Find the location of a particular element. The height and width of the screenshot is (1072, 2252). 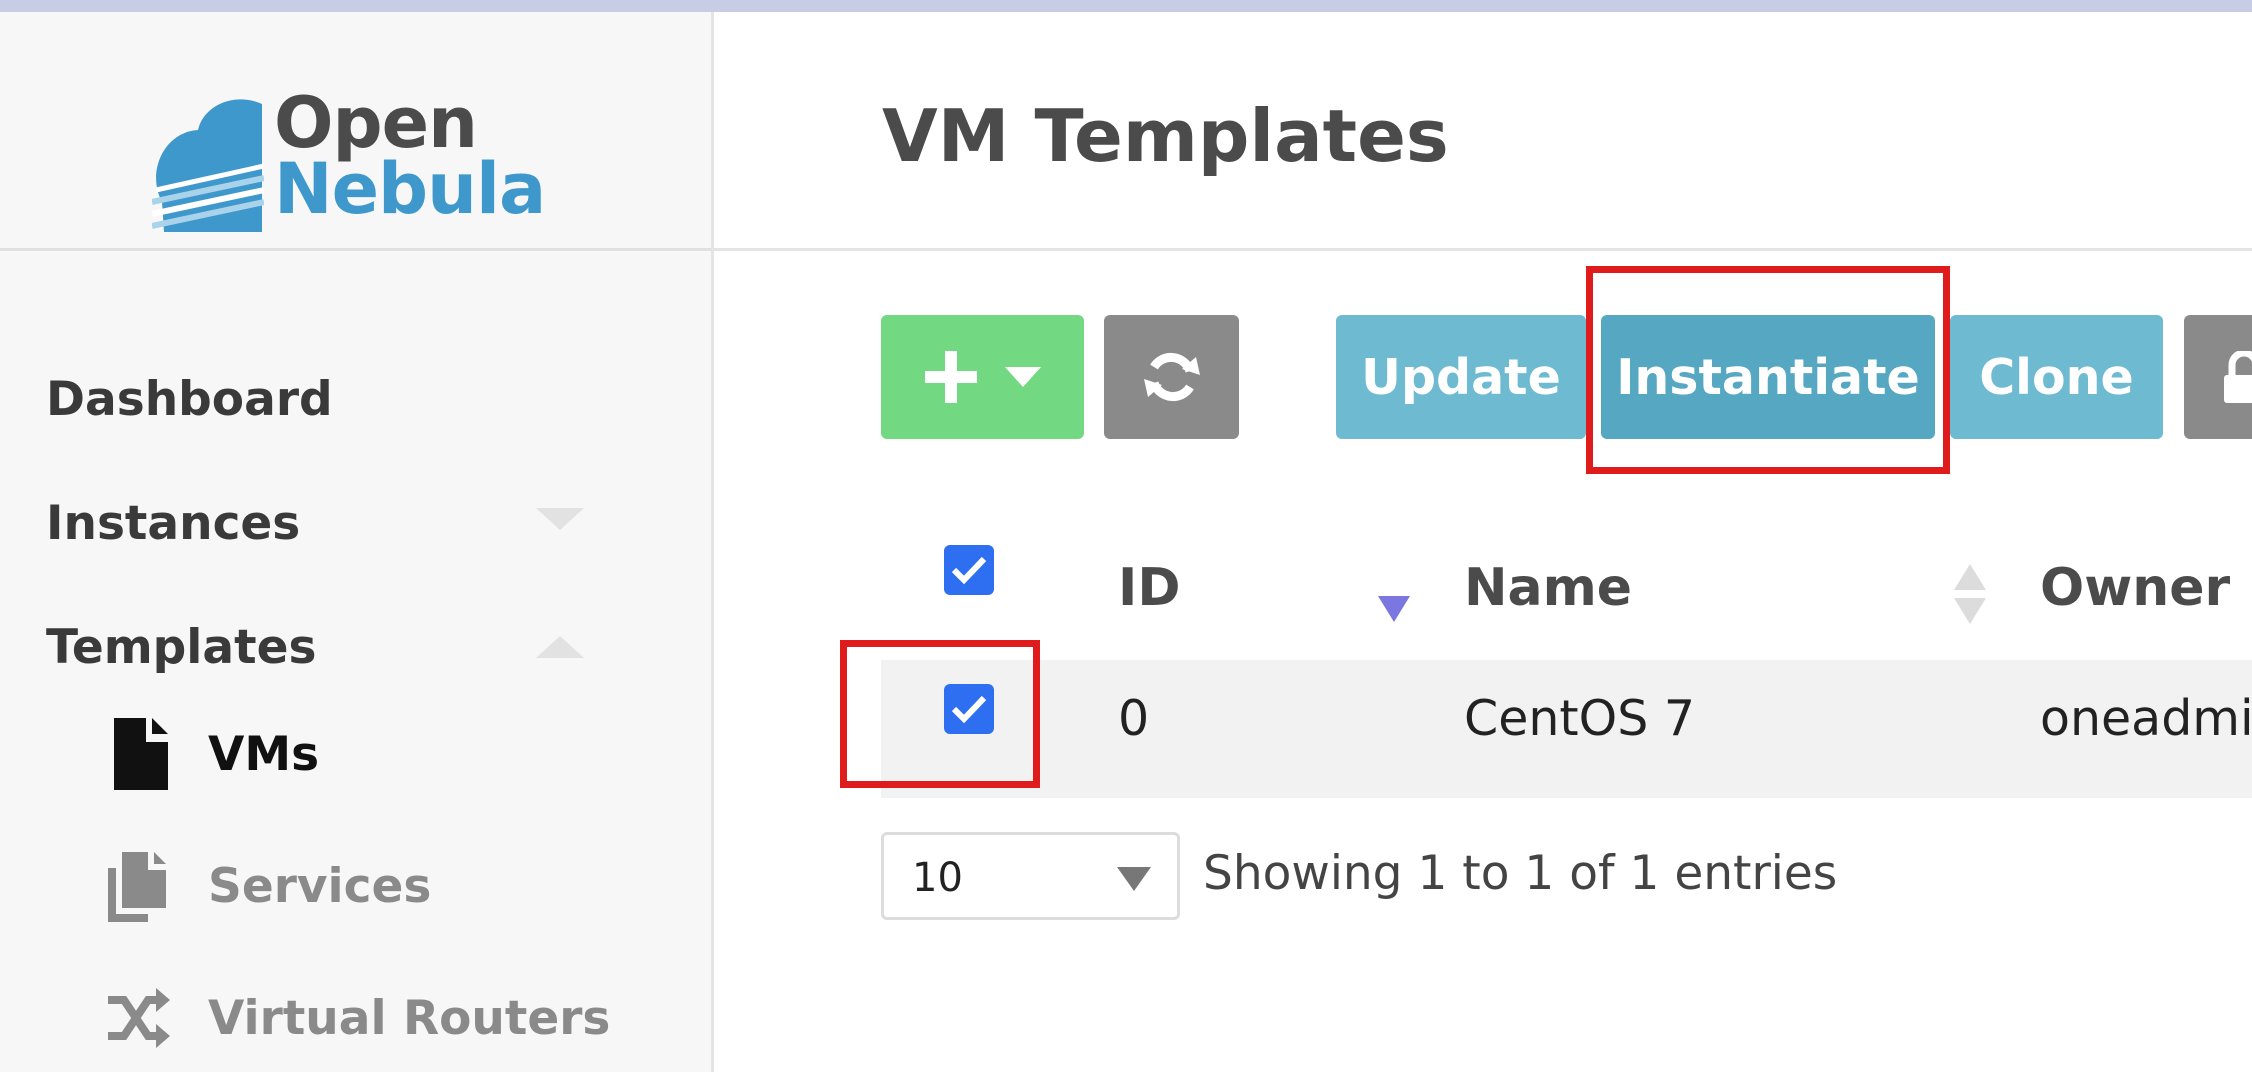

sidebar-item-instances: Instances is located at coordinates (173, 523).